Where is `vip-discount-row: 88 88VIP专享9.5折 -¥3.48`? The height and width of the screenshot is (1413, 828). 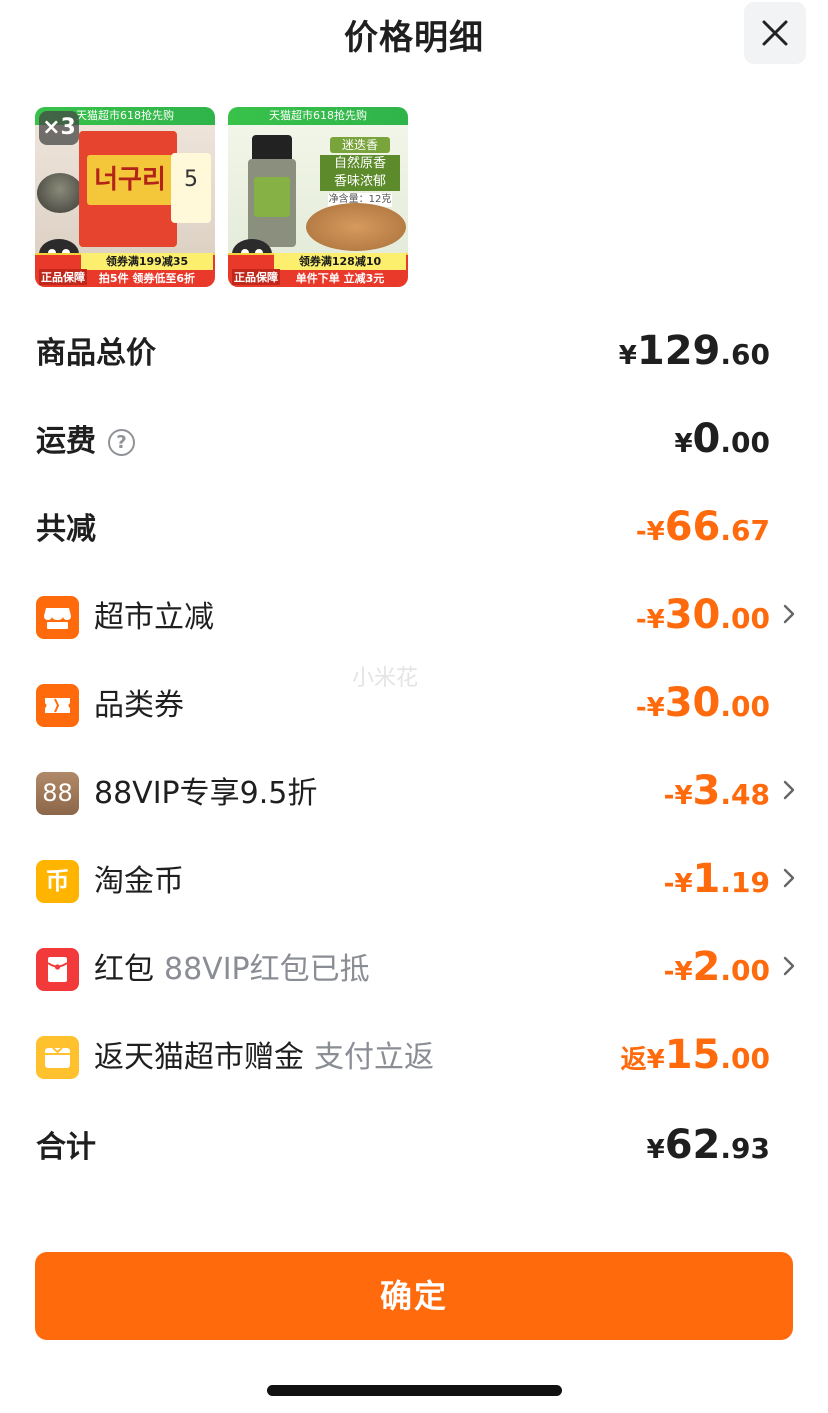
vip-discount-row: 88 88VIP专享9.5折 -¥3.48 is located at coordinates (416, 794).